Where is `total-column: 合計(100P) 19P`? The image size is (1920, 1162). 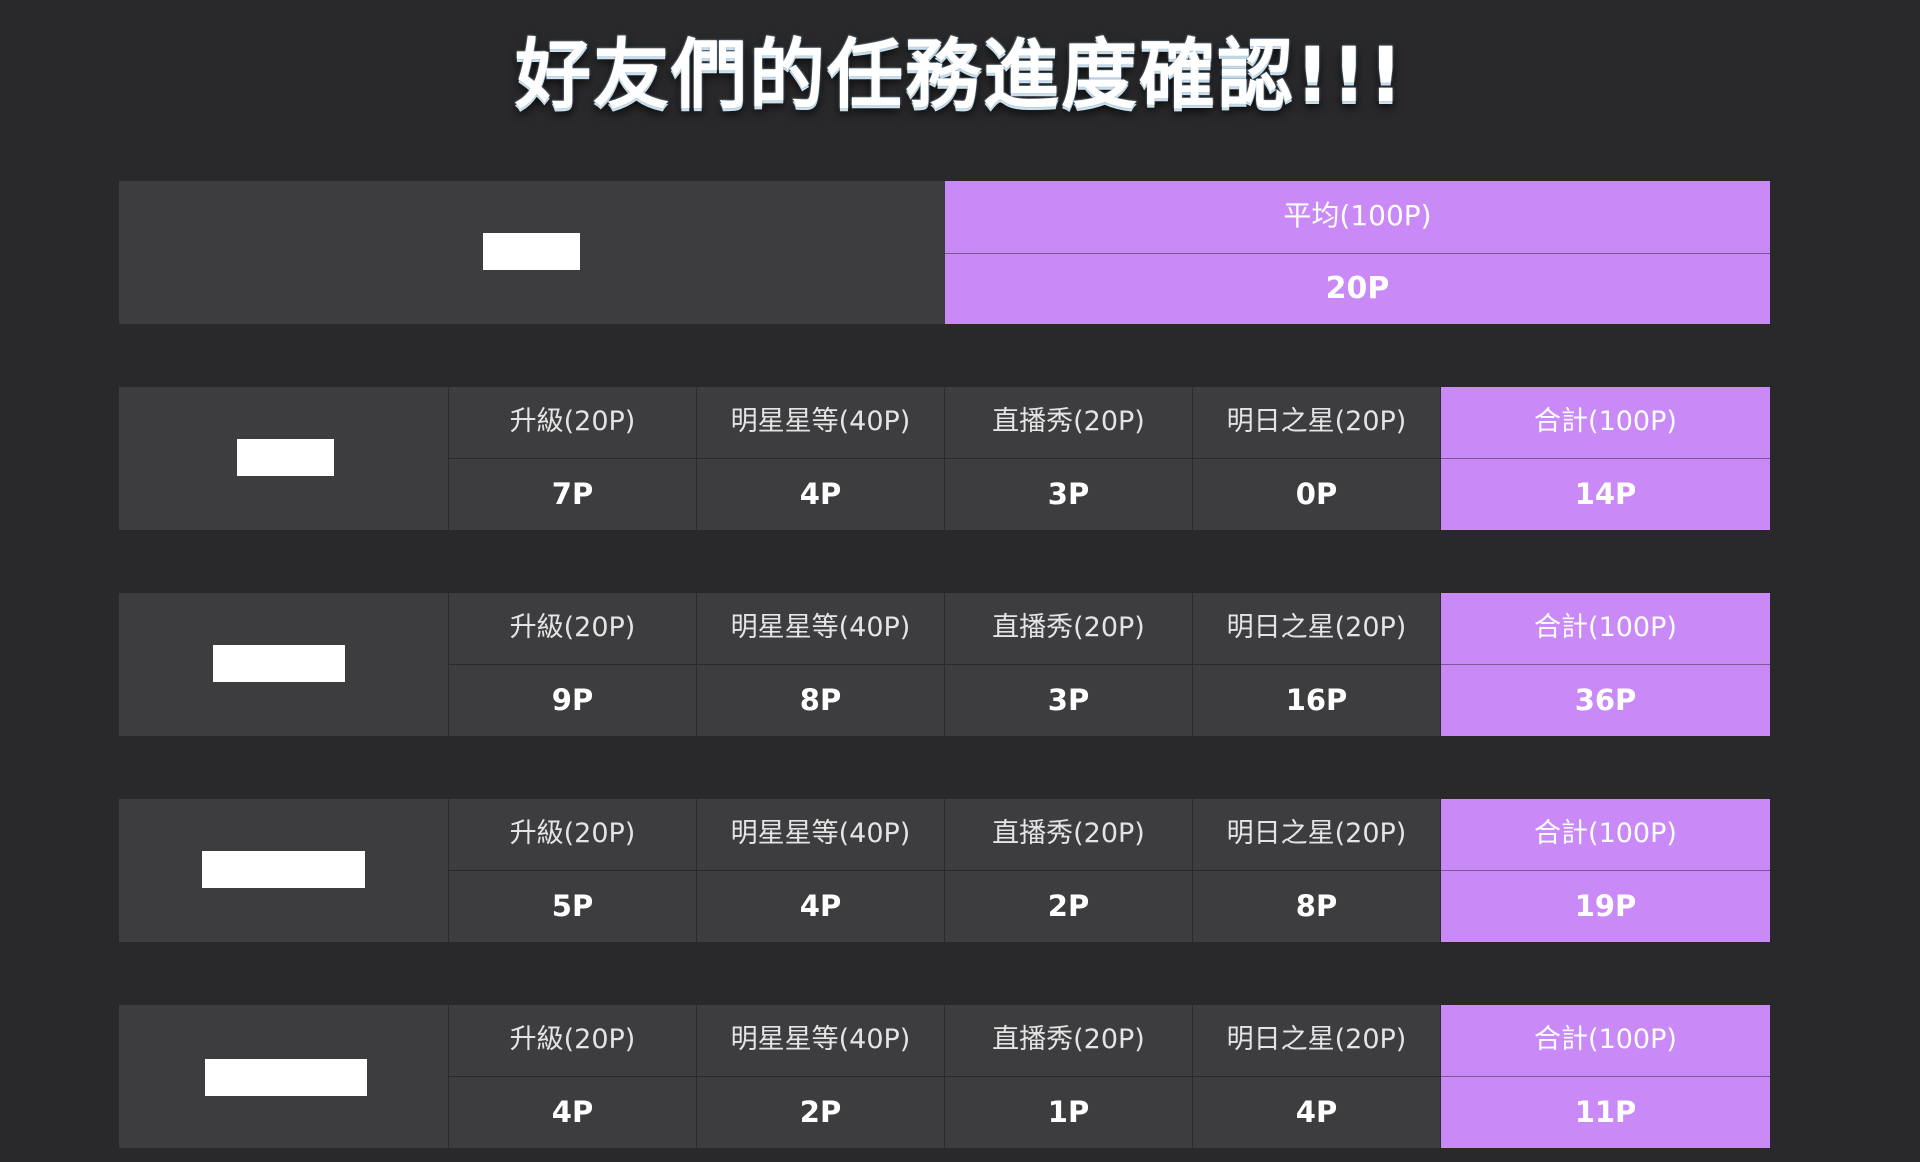 total-column: 合計(100P) 19P is located at coordinates (1605, 870).